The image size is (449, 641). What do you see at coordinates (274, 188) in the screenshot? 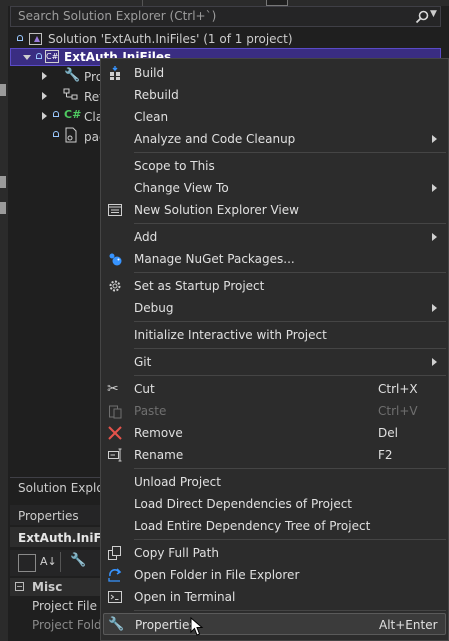
I see `menu-item-change-view-to: Change View To` at bounding box center [274, 188].